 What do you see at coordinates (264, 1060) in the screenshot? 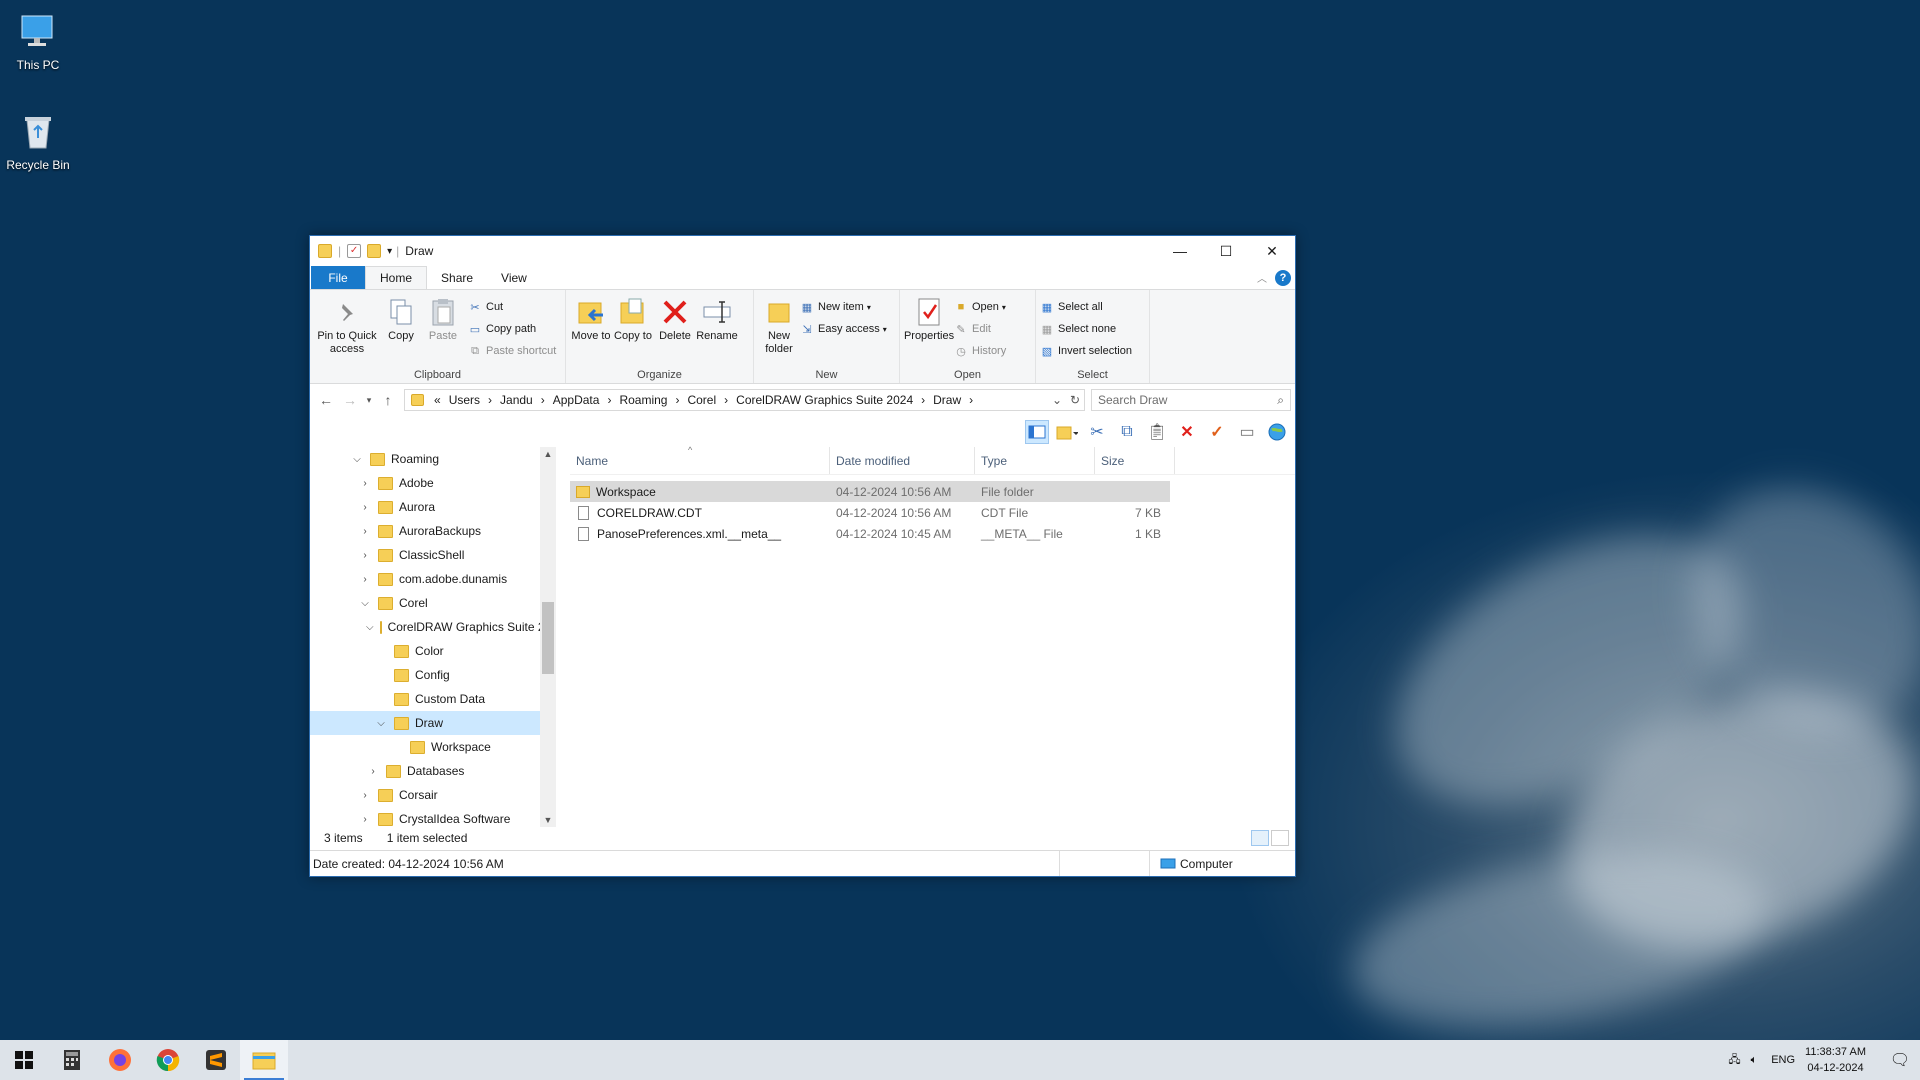
I see `taskbar-file-explorer` at bounding box center [264, 1060].